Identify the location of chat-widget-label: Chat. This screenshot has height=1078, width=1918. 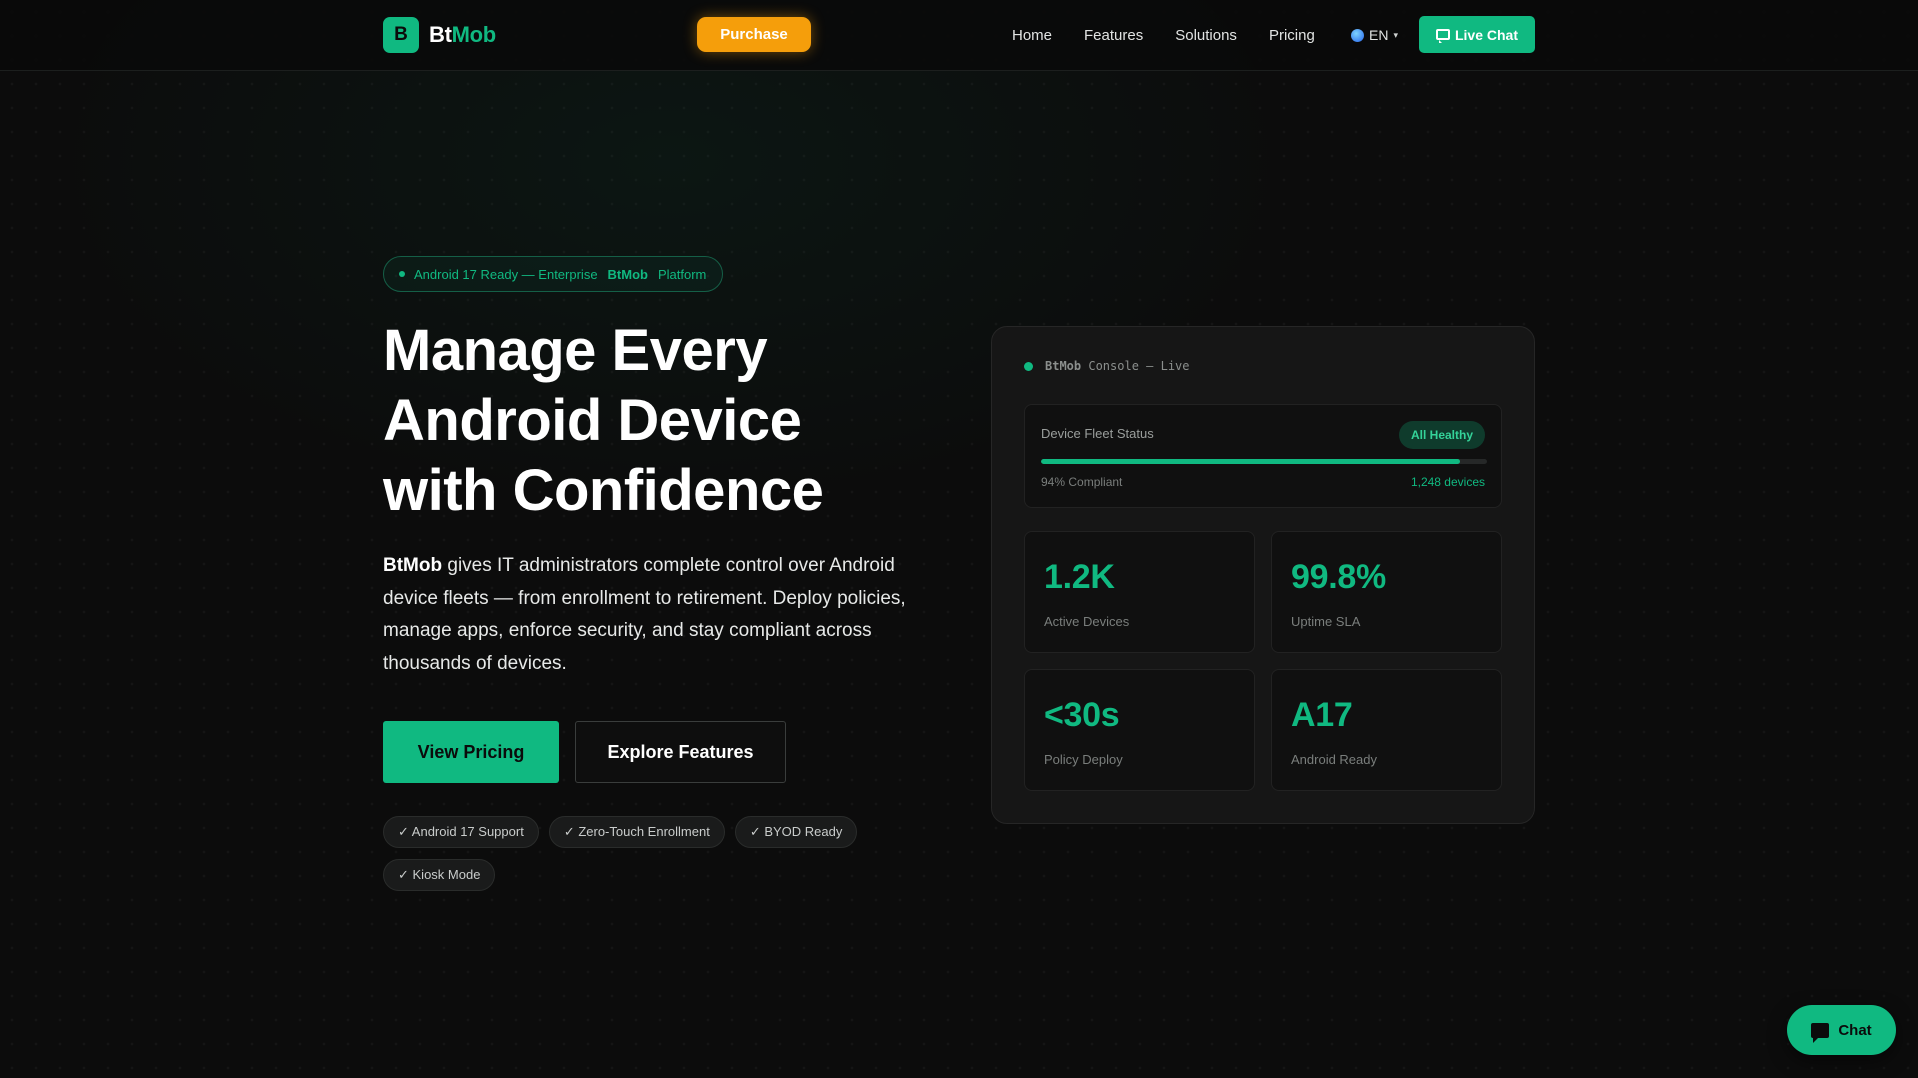
(1855, 1030).